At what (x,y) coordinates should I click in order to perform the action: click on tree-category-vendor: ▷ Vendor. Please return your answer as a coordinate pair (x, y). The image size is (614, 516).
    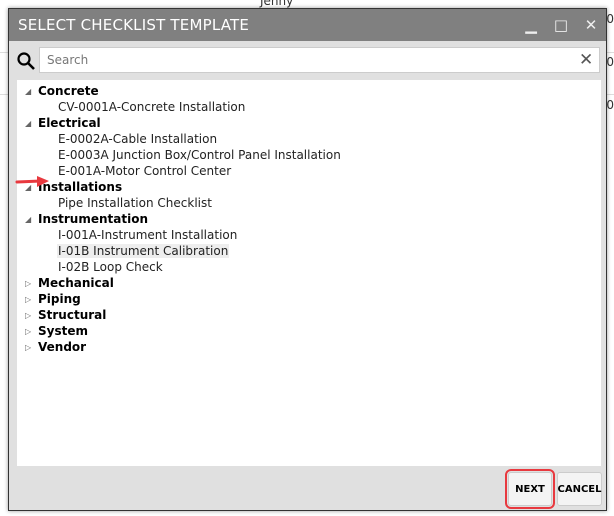
    Looking at the image, I should click on (309, 347).